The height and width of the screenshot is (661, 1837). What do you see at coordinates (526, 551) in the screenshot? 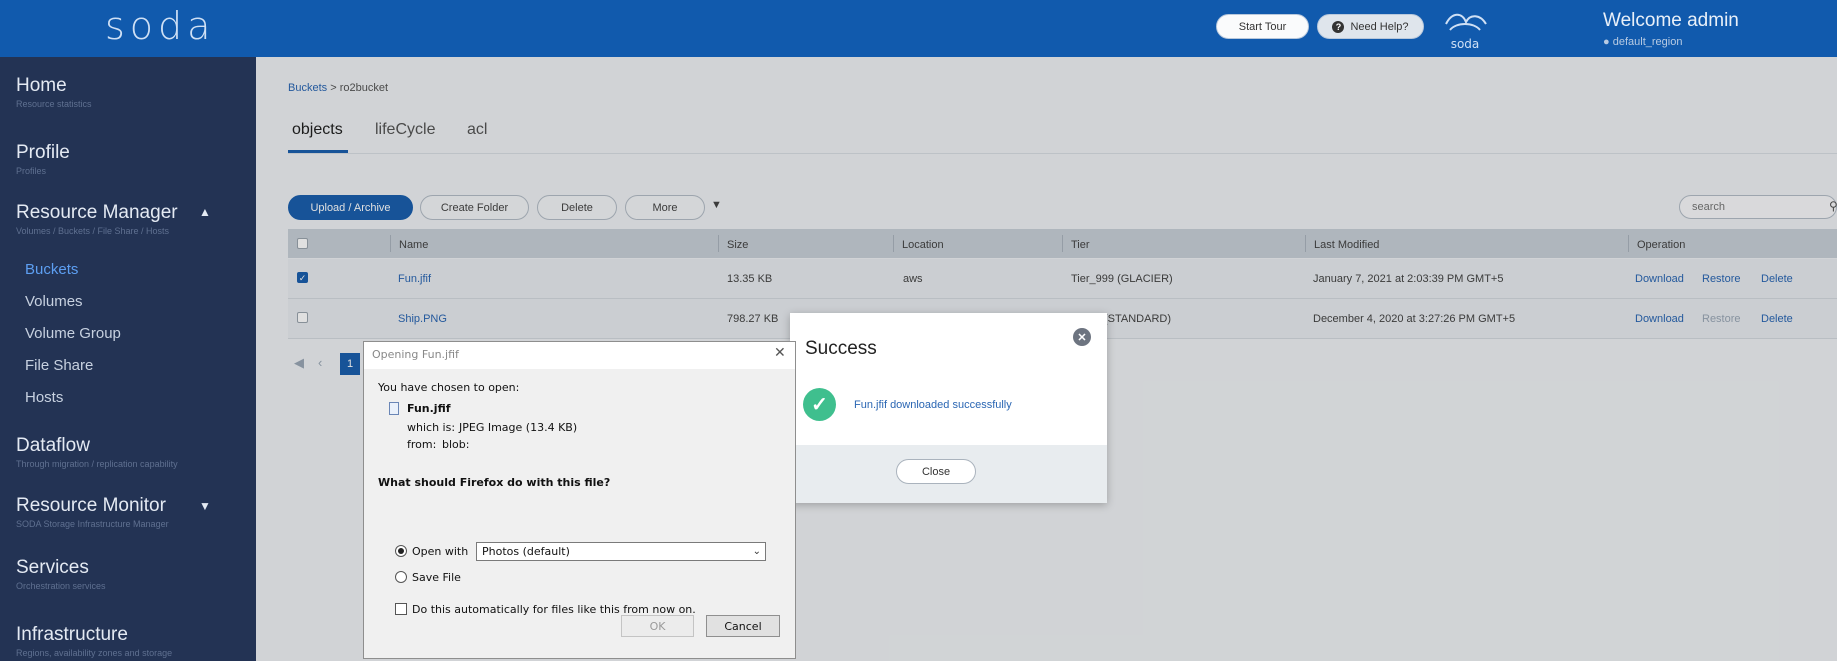
I see `open-with-app-value: Photos (default)` at bounding box center [526, 551].